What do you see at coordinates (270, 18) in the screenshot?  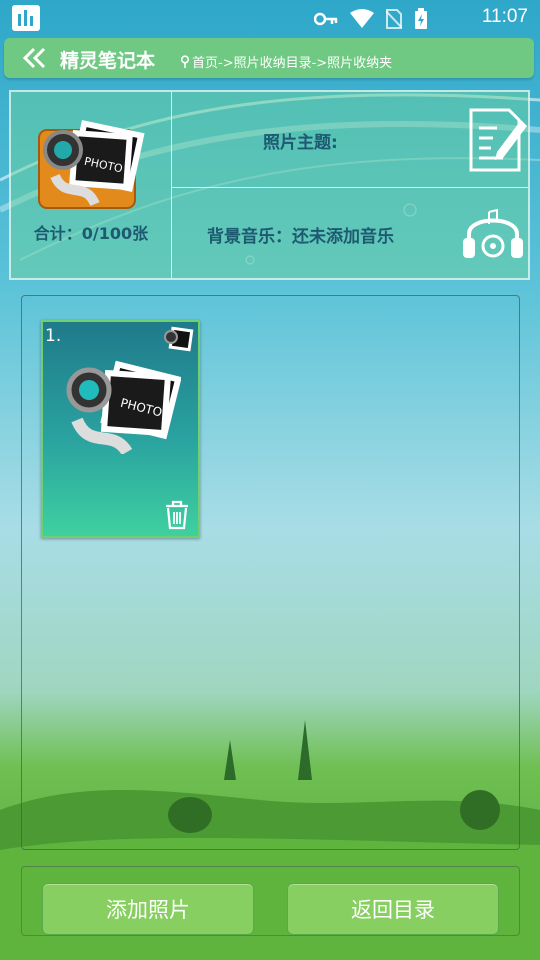 I see `status-bar: 11:07` at bounding box center [270, 18].